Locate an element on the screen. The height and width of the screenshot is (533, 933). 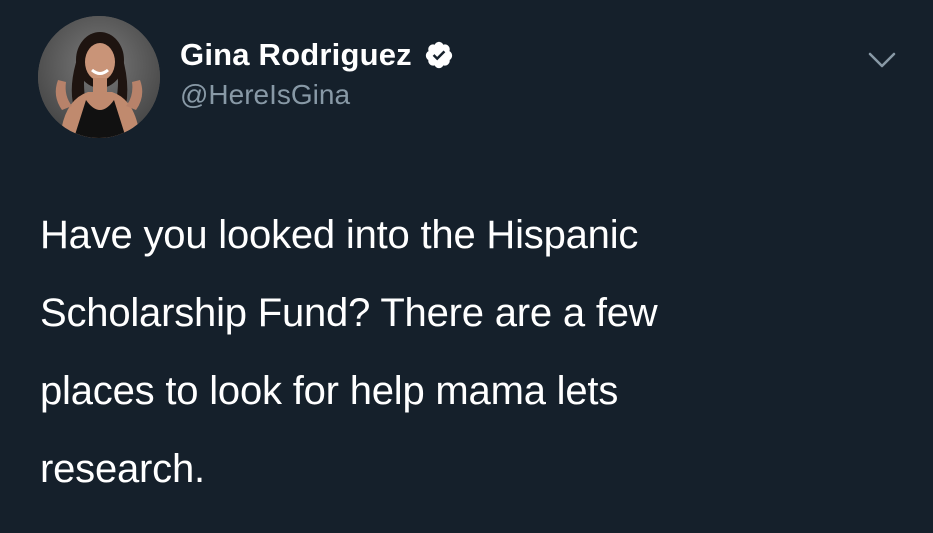
name-row: Gina Rodriguez is located at coordinates (317, 55).